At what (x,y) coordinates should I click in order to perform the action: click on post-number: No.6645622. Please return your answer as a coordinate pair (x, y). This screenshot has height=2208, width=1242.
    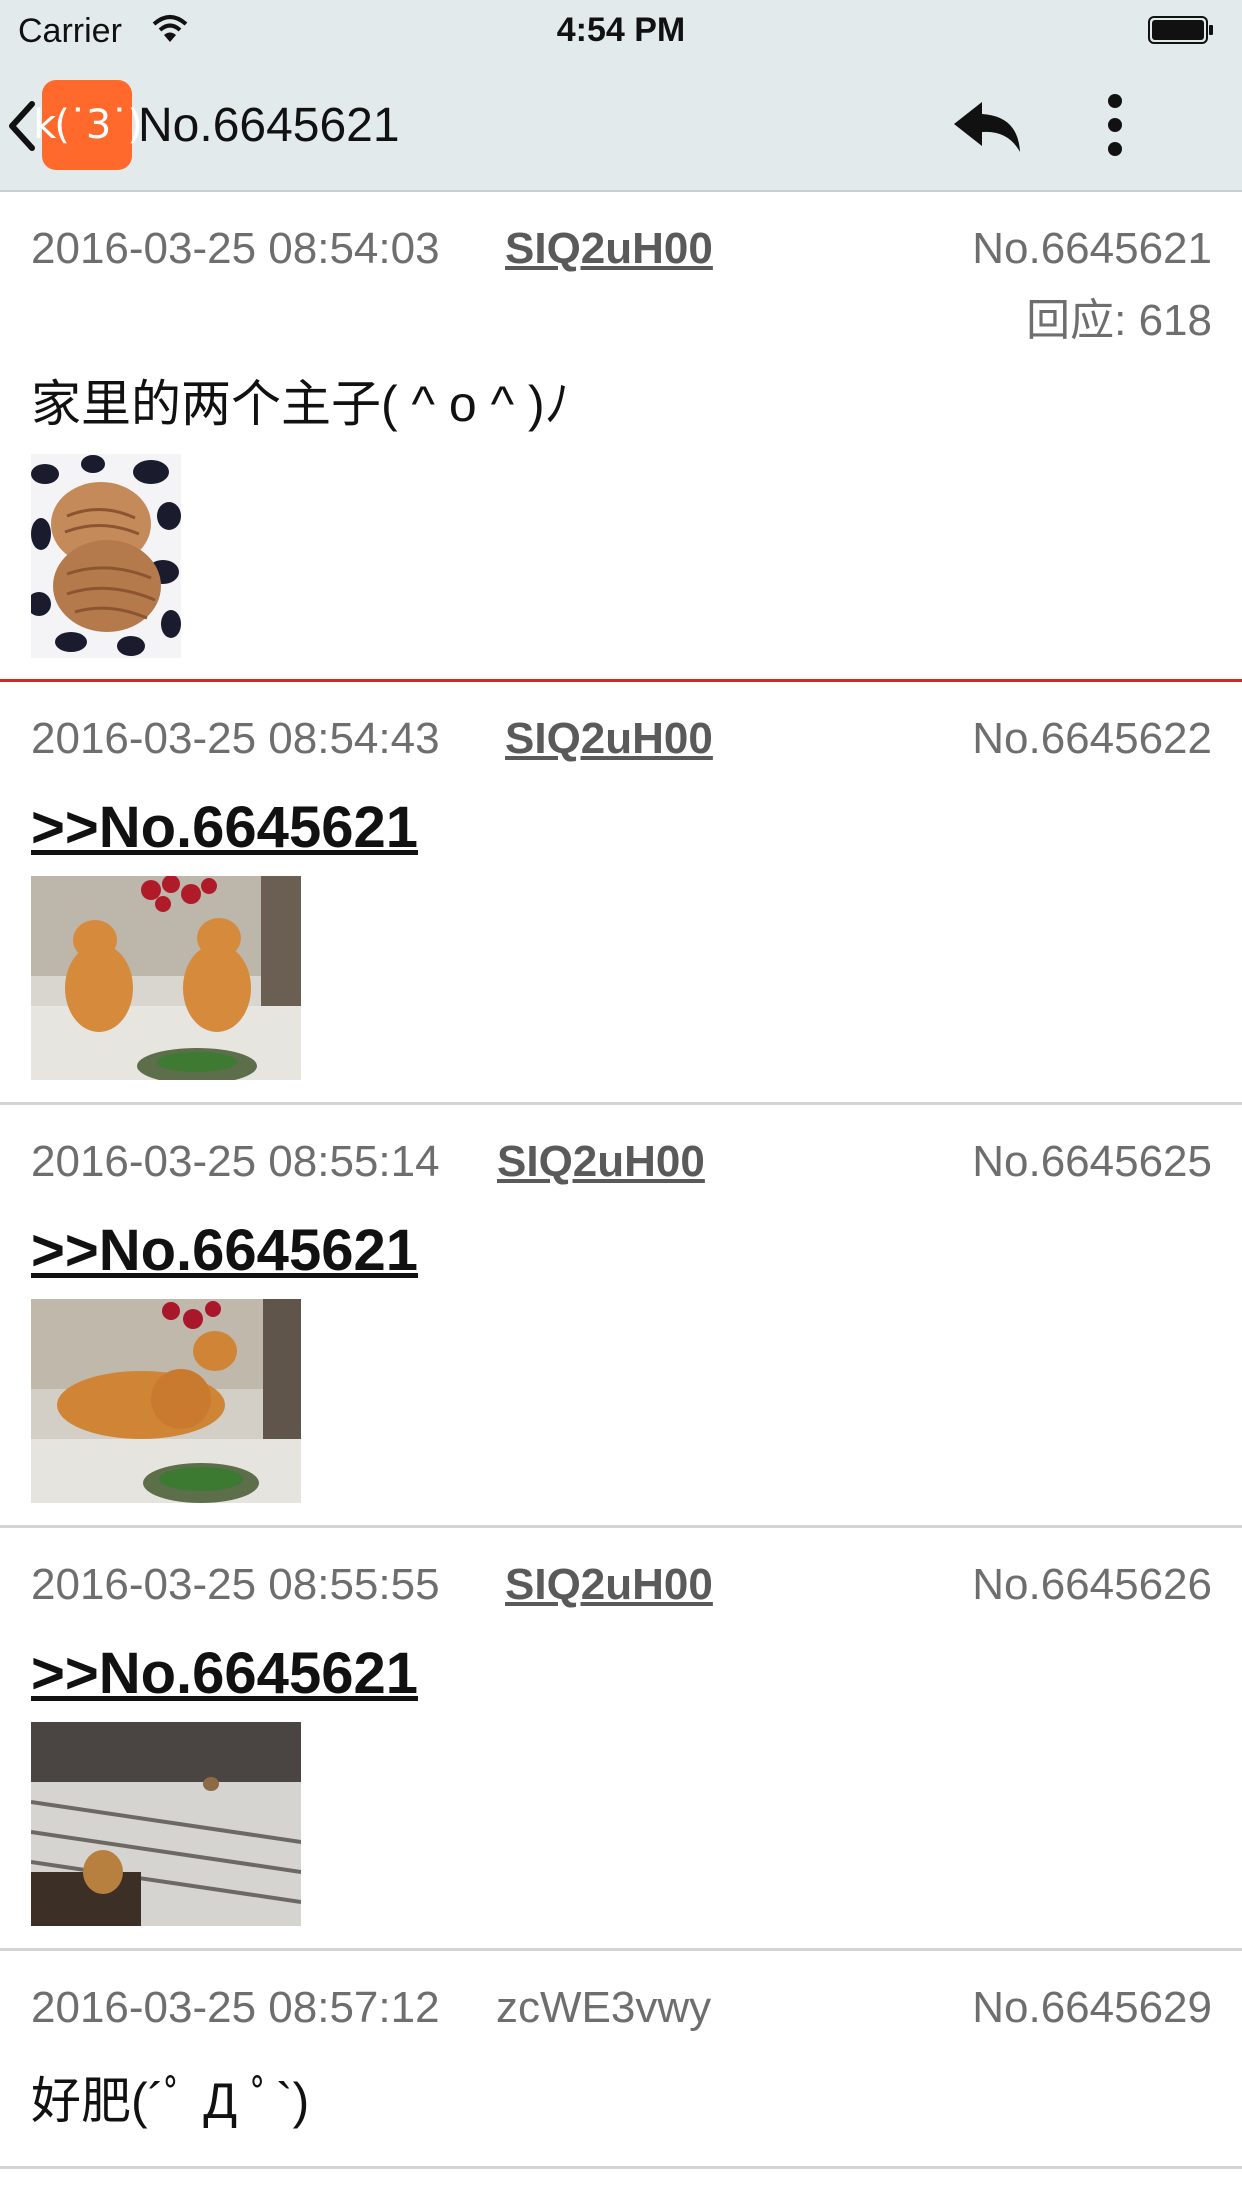
    Looking at the image, I should click on (1092, 739).